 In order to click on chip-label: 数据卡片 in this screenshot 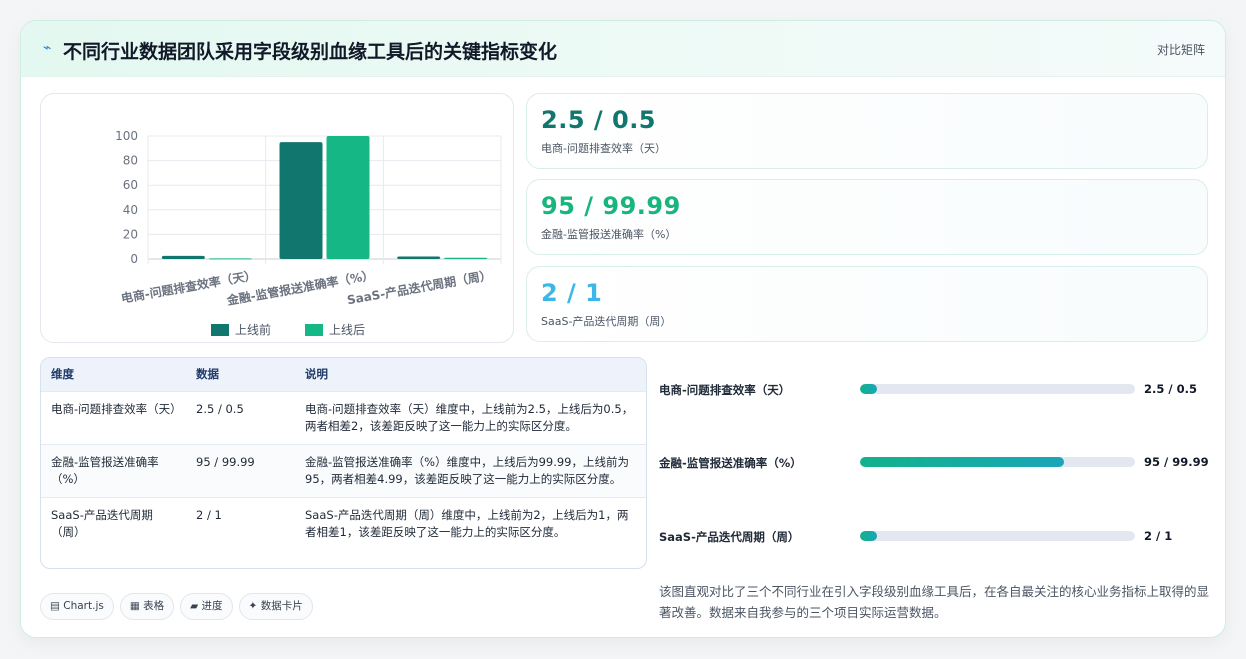, I will do `click(281, 606)`.